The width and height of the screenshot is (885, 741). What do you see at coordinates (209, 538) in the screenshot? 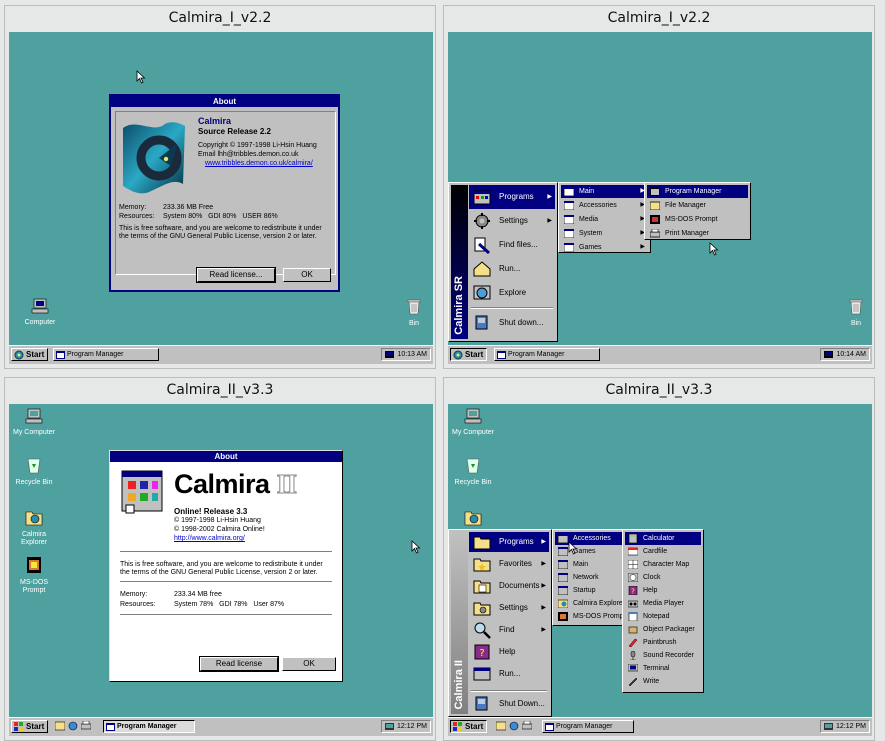
I see `homepage-link: http://www.calmira.org/` at bounding box center [209, 538].